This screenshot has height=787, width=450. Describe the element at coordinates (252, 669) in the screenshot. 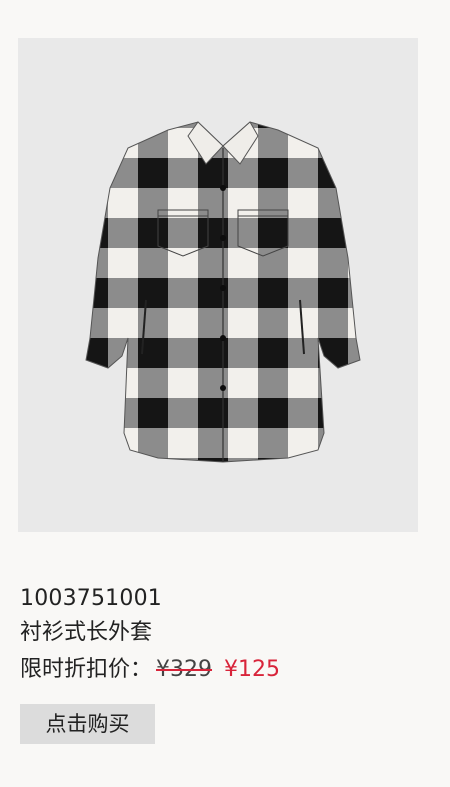

I see `sale-price: ¥125` at that location.